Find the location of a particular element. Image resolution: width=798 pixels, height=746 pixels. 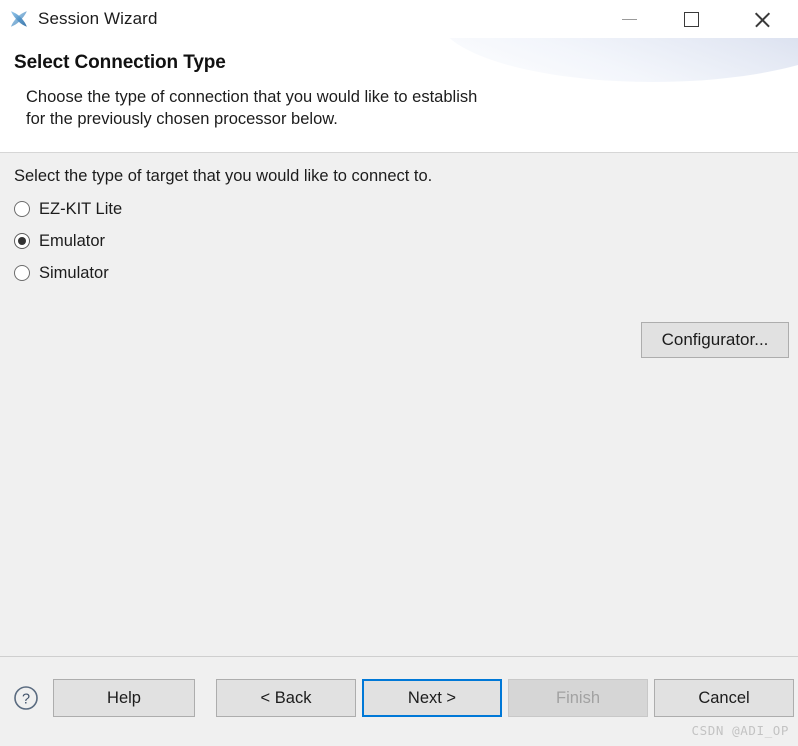

back-button: < Back is located at coordinates (286, 698).